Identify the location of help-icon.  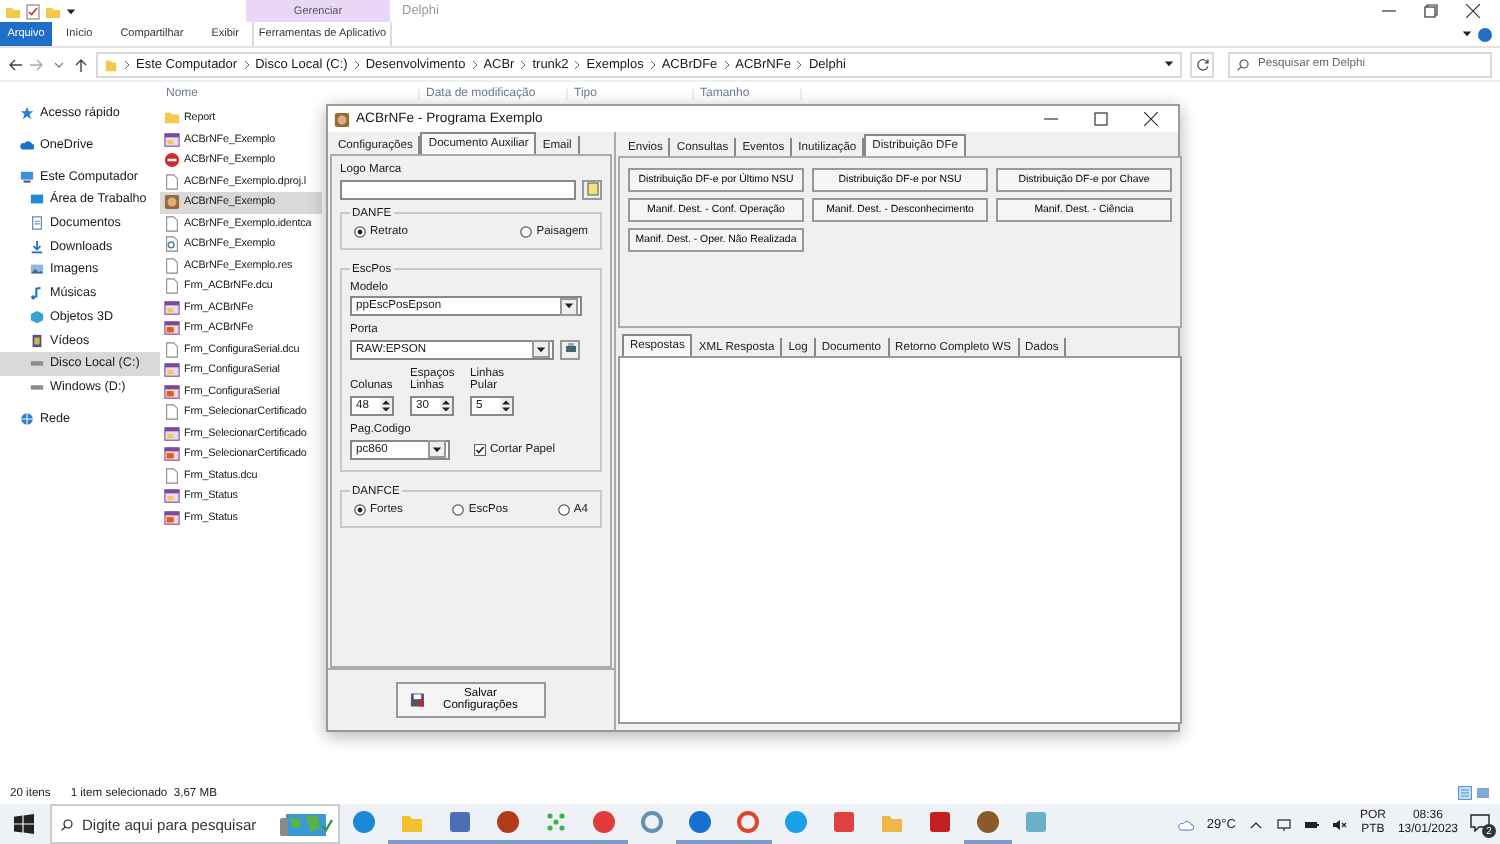
(1485, 34).